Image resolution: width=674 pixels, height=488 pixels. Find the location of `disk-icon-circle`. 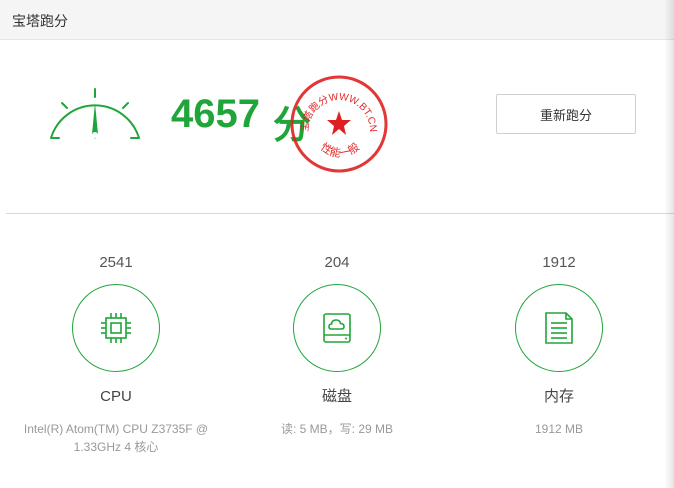

disk-icon-circle is located at coordinates (337, 328).